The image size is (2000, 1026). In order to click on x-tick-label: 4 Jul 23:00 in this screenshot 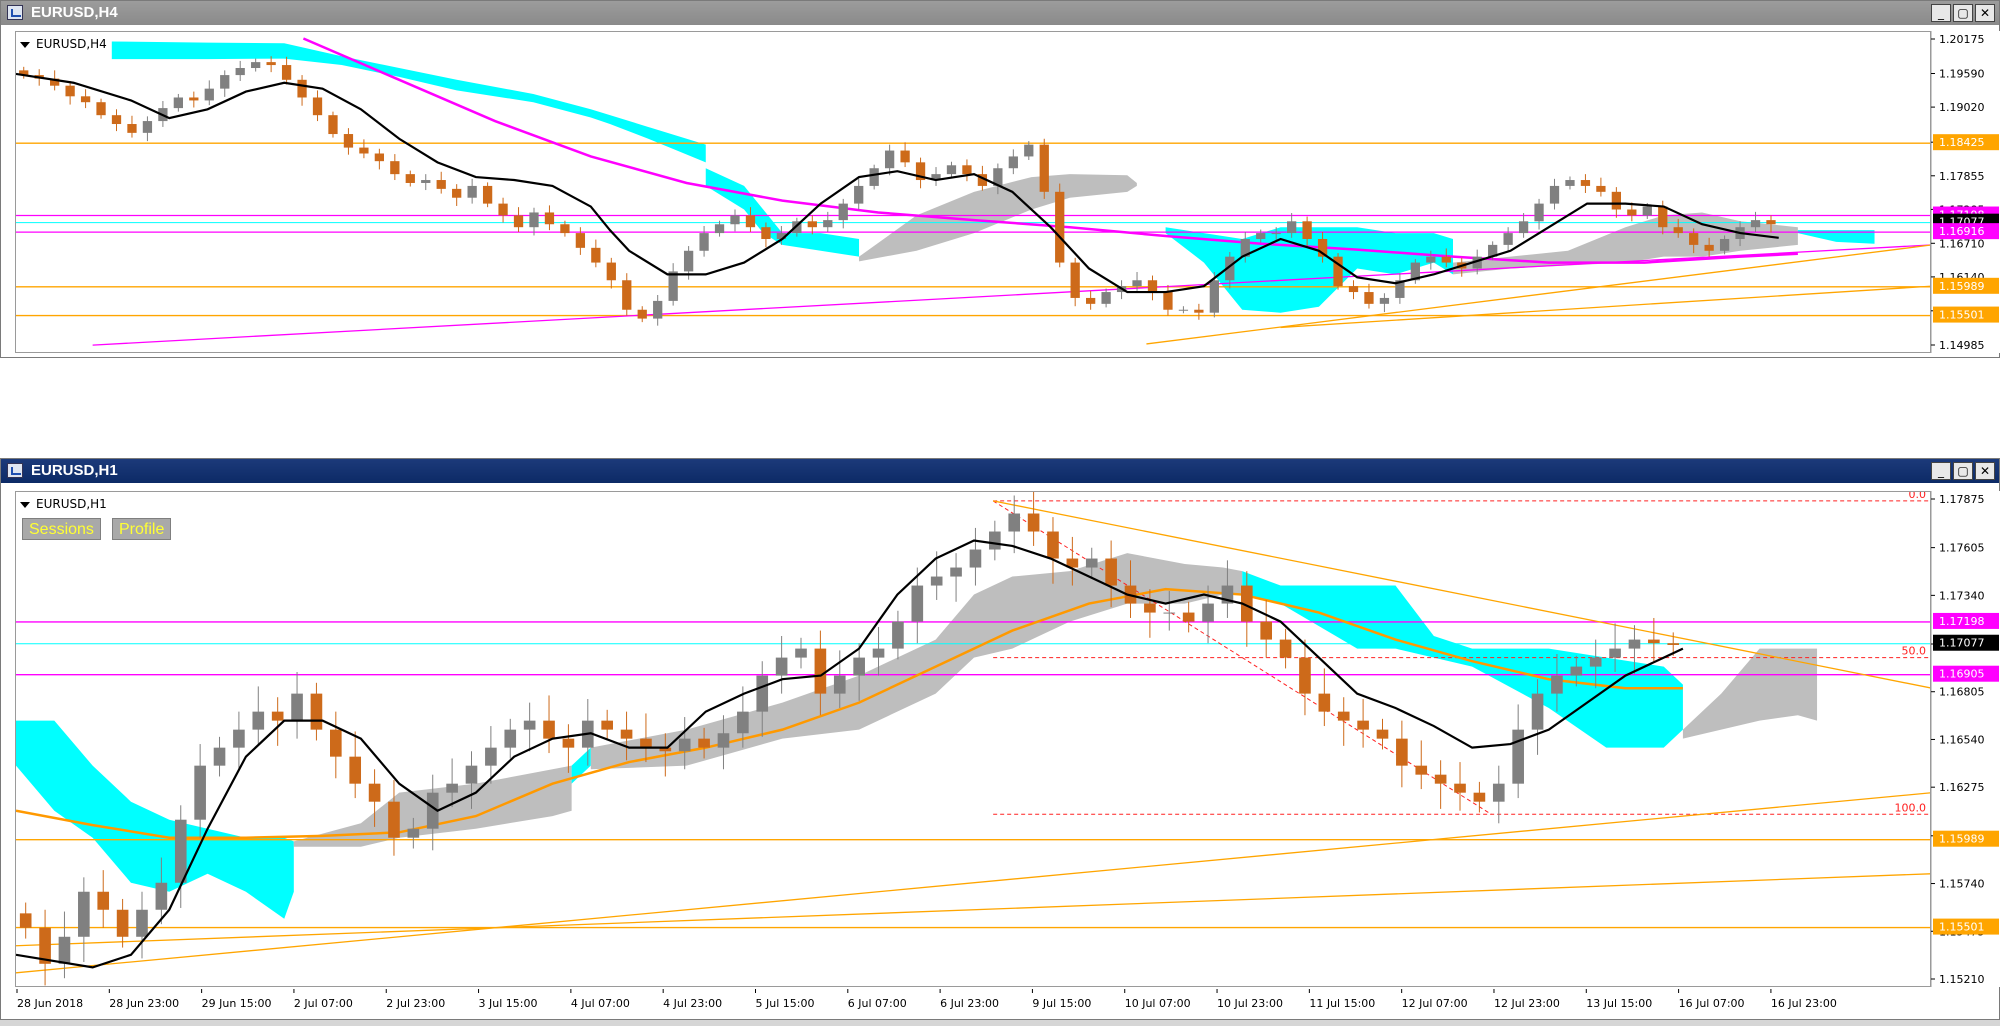, I will do `click(692, 1003)`.